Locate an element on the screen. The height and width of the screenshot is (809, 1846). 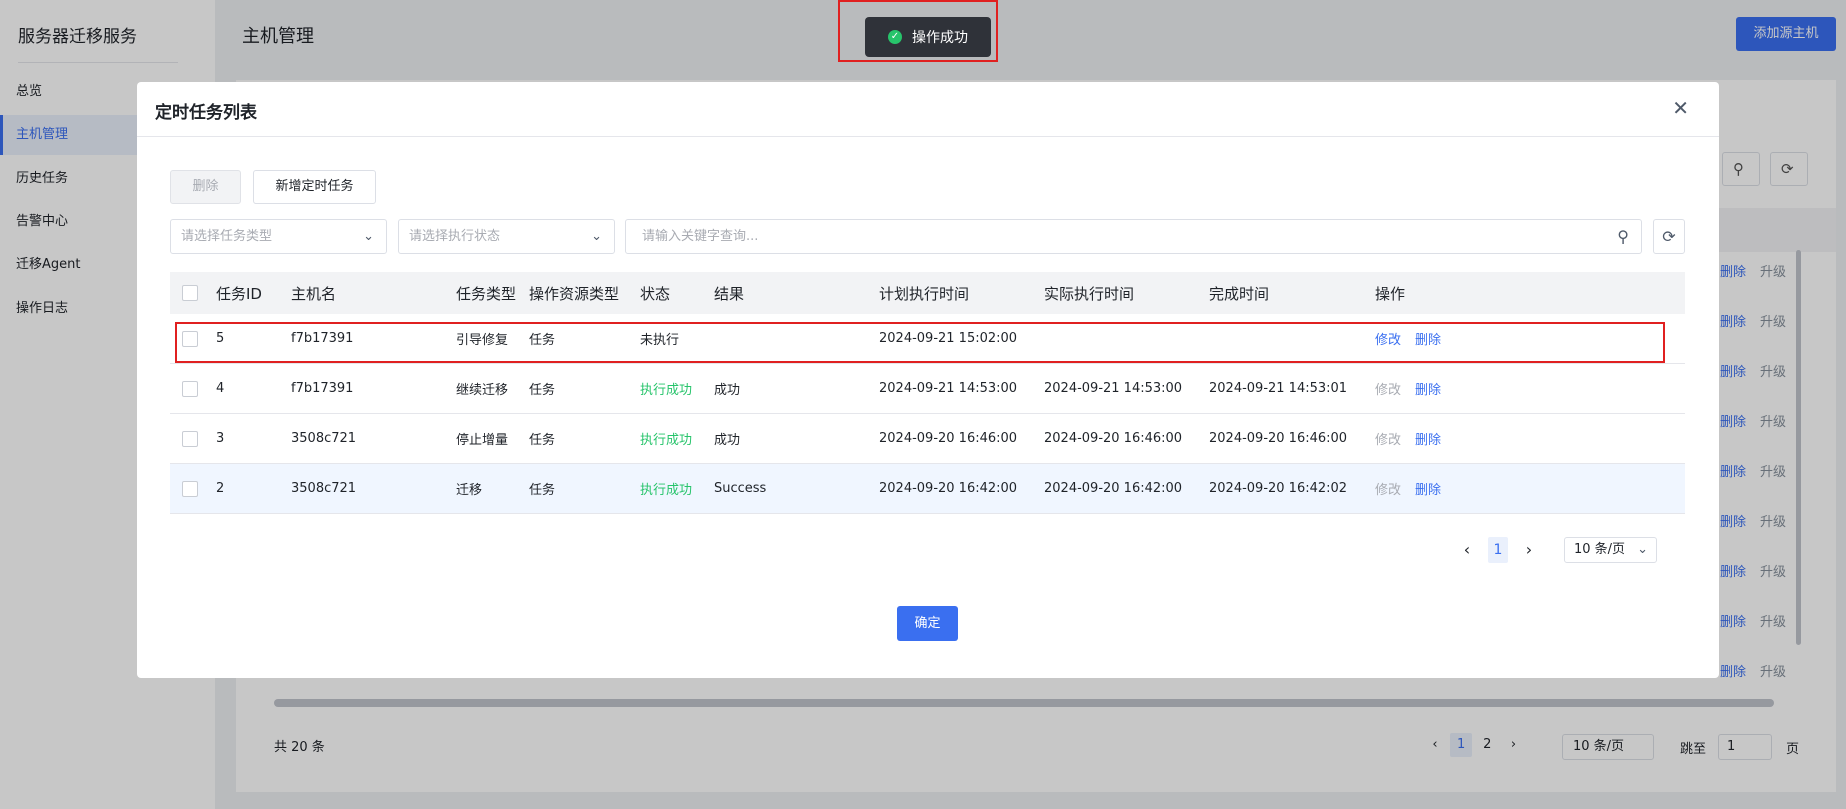
keyword-search-input: 请输入关键字查询... ⚲ is located at coordinates (1133, 236).